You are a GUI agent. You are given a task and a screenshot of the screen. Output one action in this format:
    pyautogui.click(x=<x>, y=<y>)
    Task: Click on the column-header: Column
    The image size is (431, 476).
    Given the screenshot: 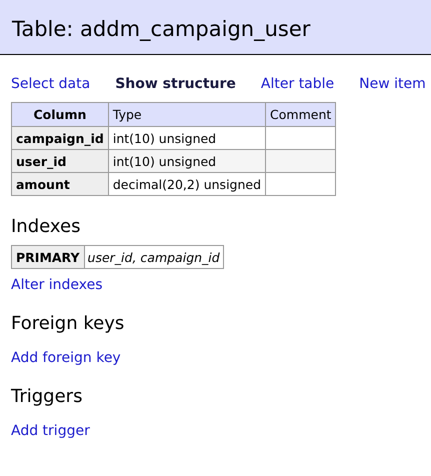 What is the action you would take?
    pyautogui.click(x=60, y=114)
    